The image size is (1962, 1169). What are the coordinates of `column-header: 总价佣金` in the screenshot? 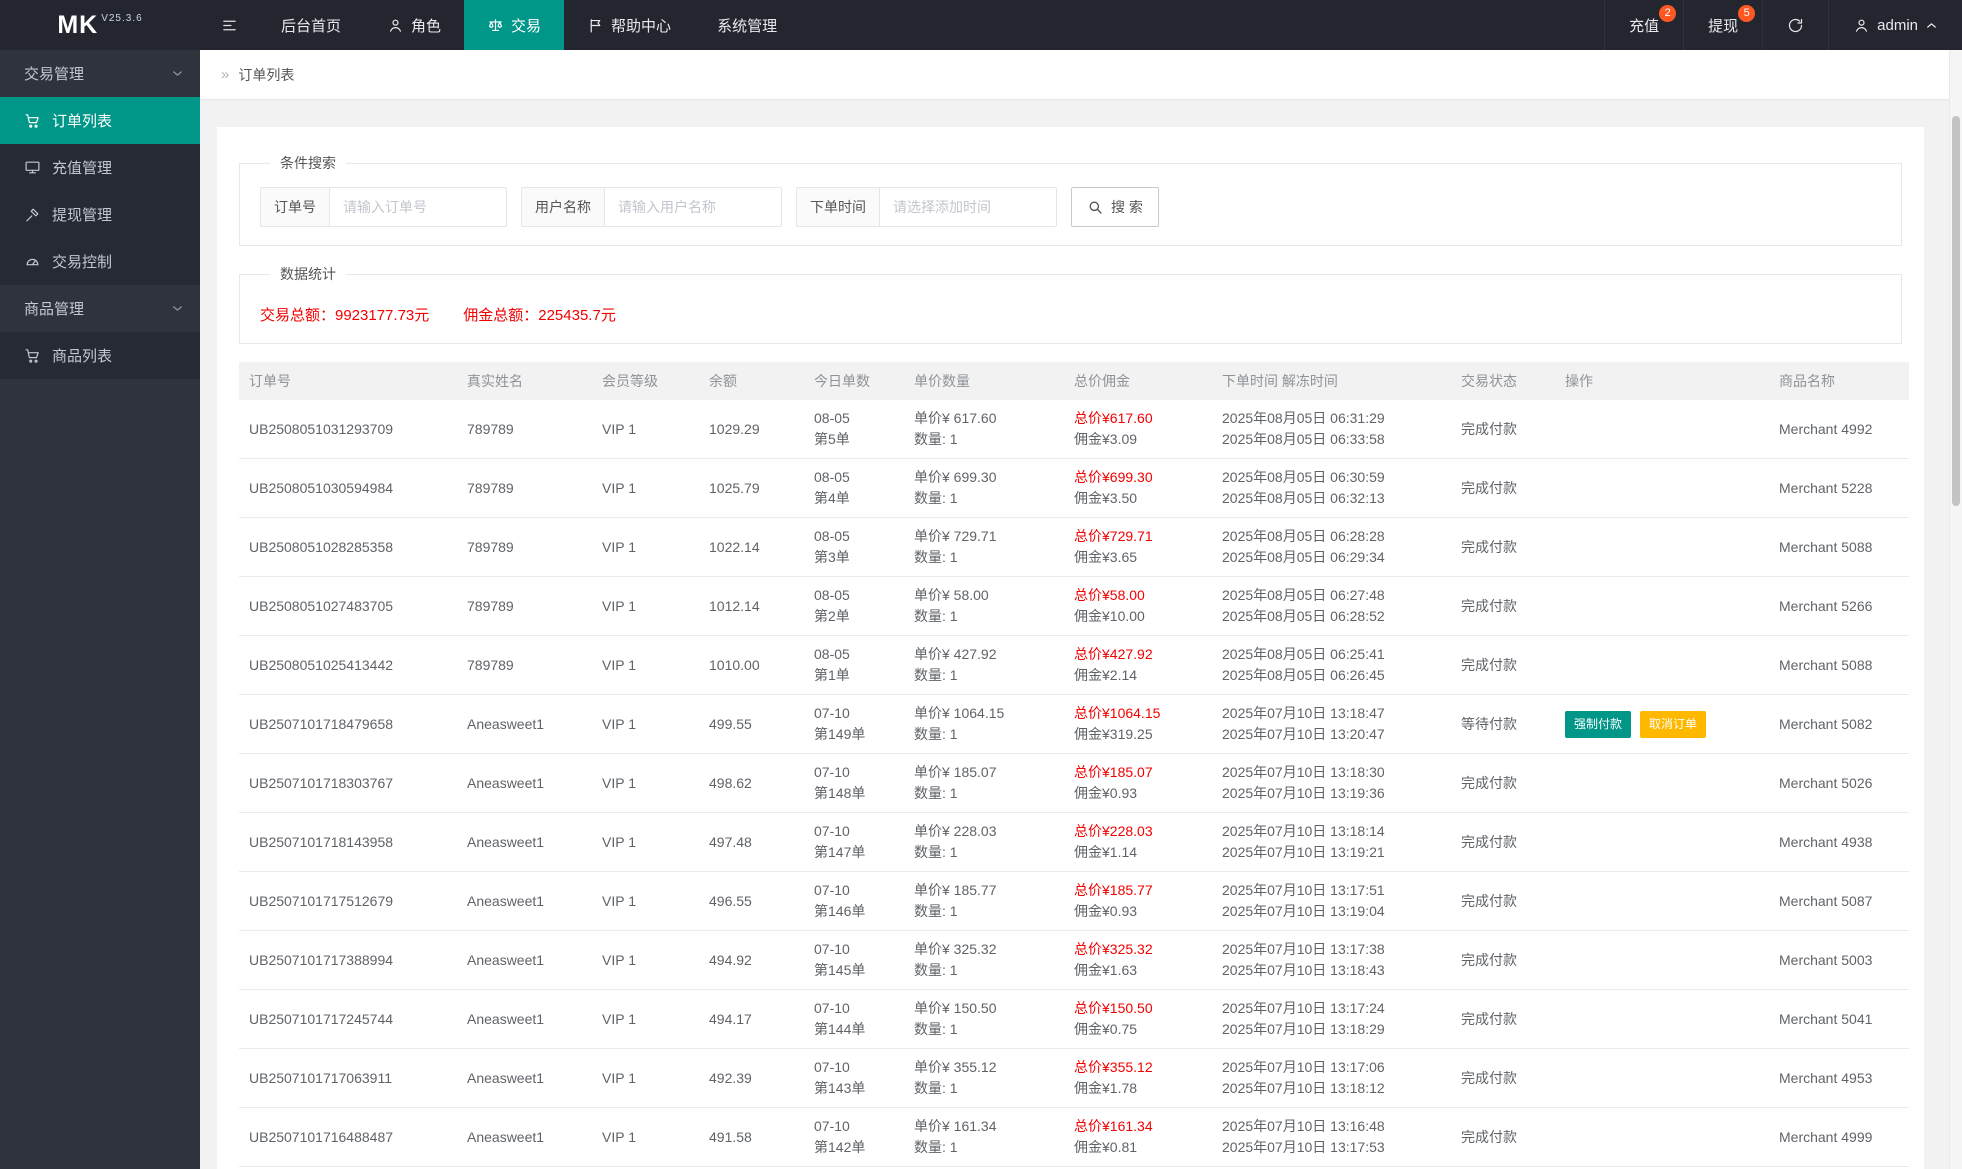 It's located at (1138, 381).